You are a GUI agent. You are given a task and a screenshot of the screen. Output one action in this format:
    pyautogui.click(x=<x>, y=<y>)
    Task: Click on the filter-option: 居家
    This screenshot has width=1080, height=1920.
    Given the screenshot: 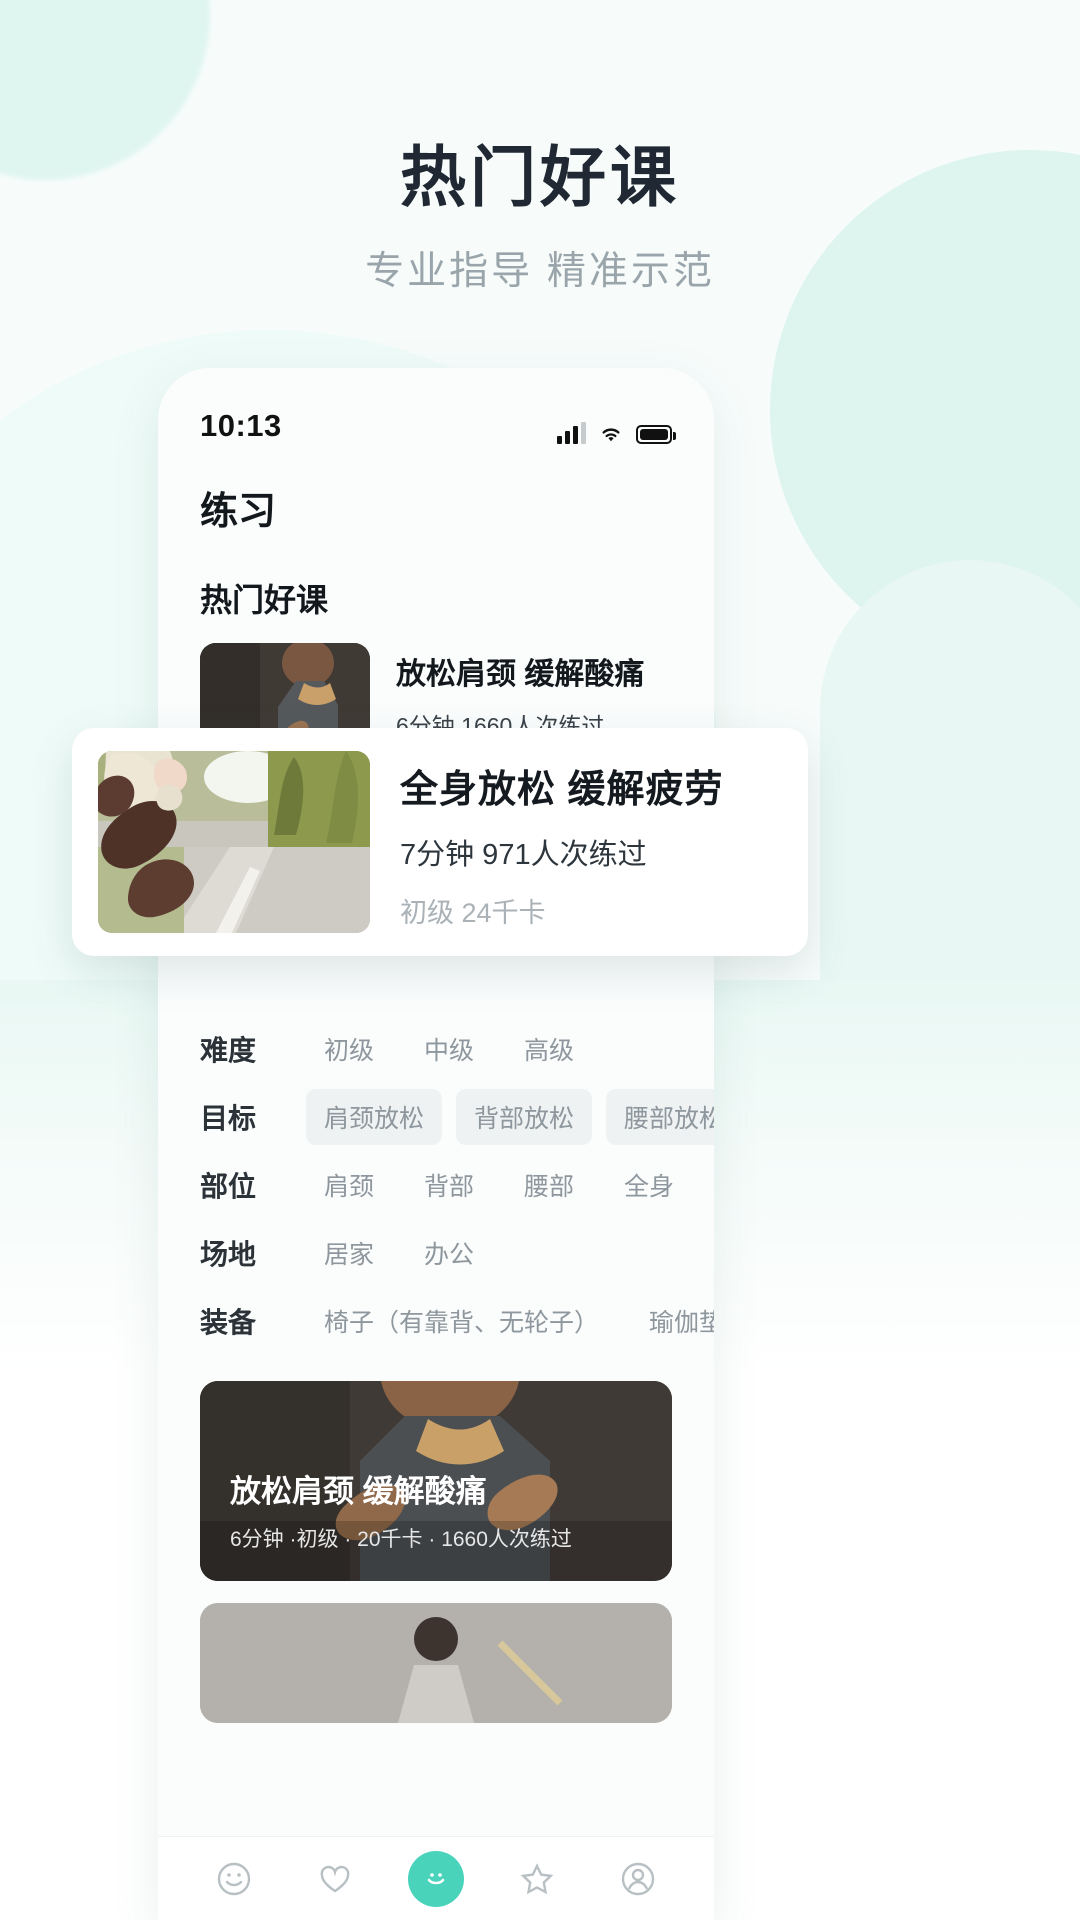 What is the action you would take?
    pyautogui.click(x=349, y=1253)
    